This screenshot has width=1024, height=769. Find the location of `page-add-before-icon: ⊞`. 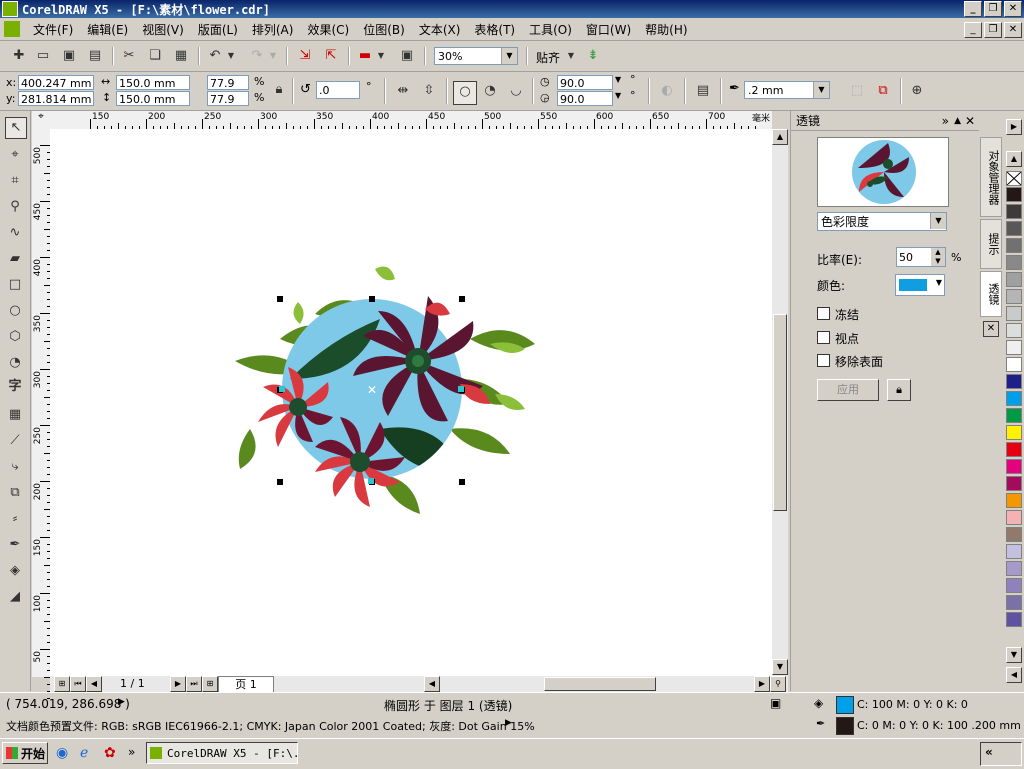

page-add-before-icon: ⊞ is located at coordinates (62, 684).